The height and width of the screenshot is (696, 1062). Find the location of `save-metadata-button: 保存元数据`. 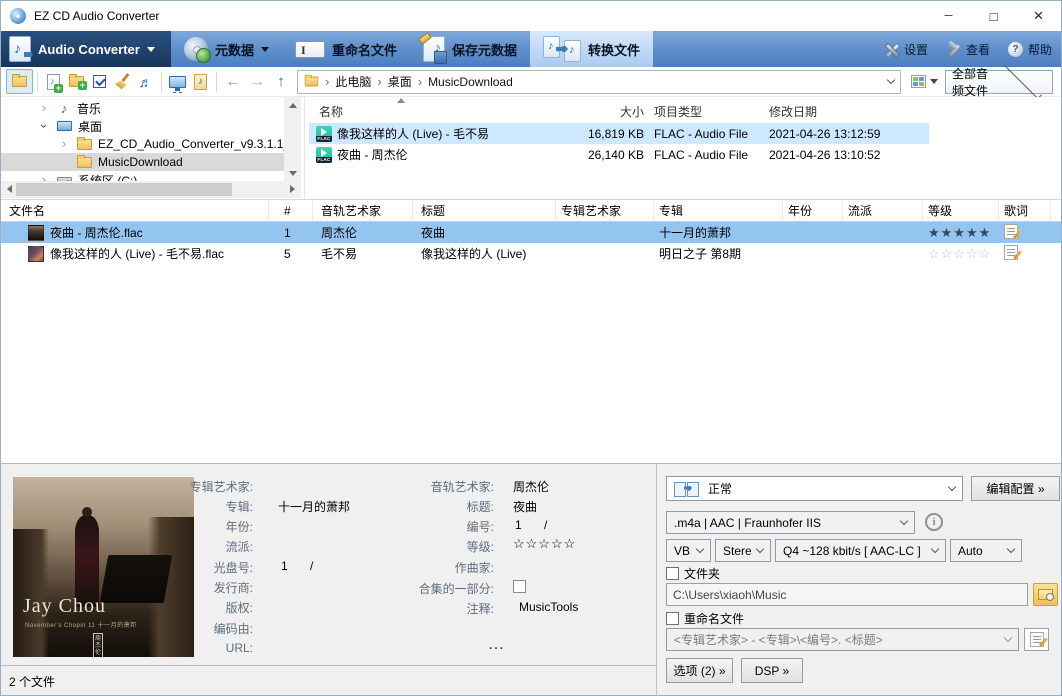

save-metadata-button: 保存元数据 is located at coordinates (470, 49).